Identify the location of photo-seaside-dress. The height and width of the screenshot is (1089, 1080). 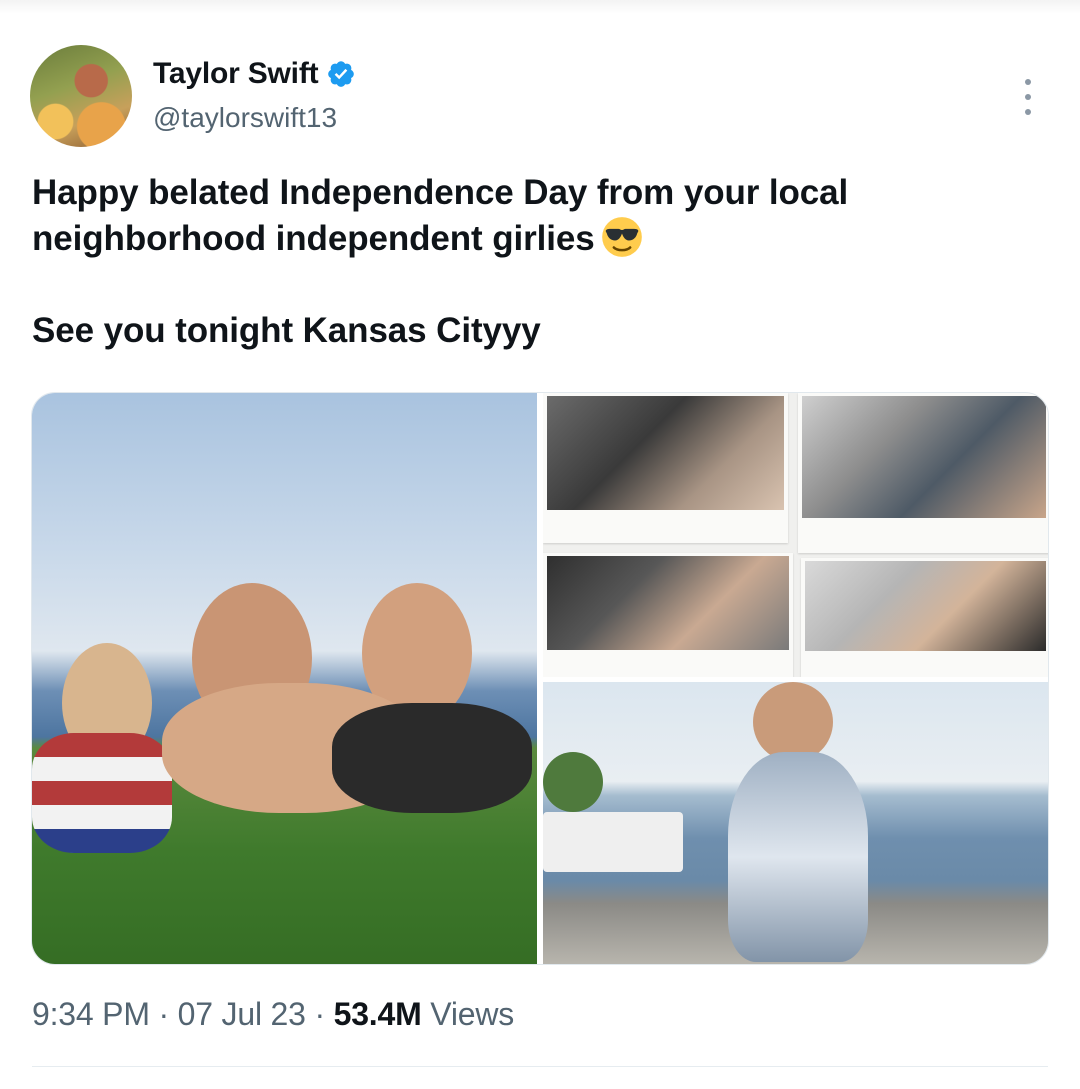
(795, 823).